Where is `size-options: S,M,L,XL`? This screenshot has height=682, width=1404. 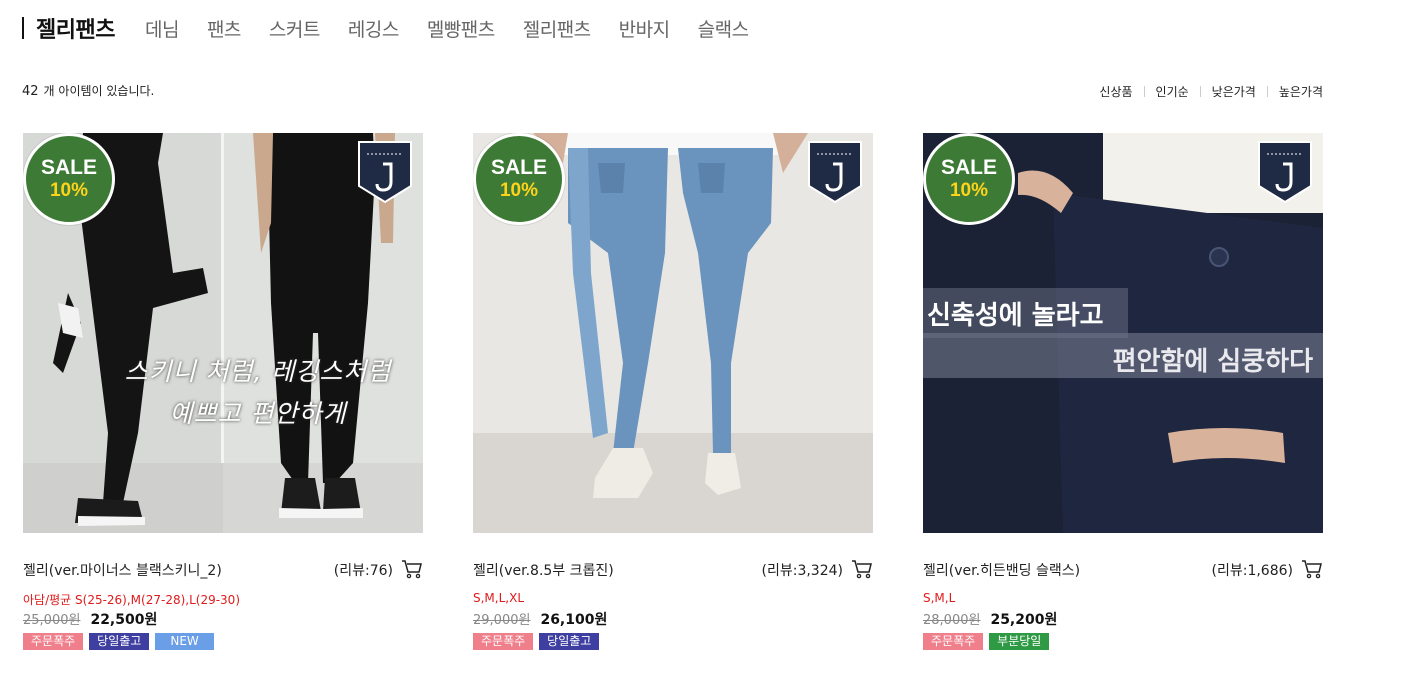 size-options: S,M,L,XL is located at coordinates (499, 598).